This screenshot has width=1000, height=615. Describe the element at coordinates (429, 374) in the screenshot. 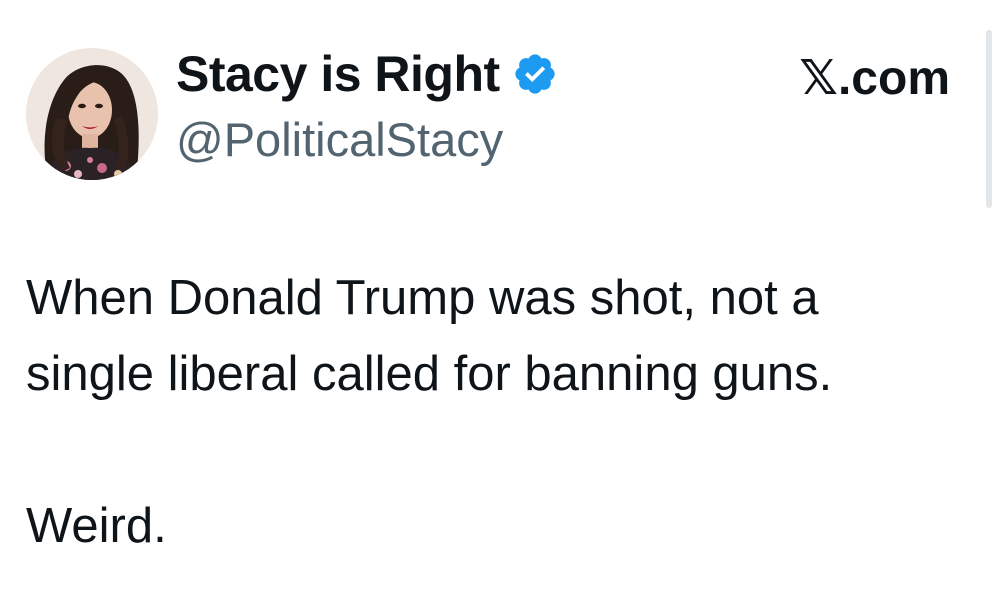

I see `tweet-line: single liberal called for banning guns.` at that location.